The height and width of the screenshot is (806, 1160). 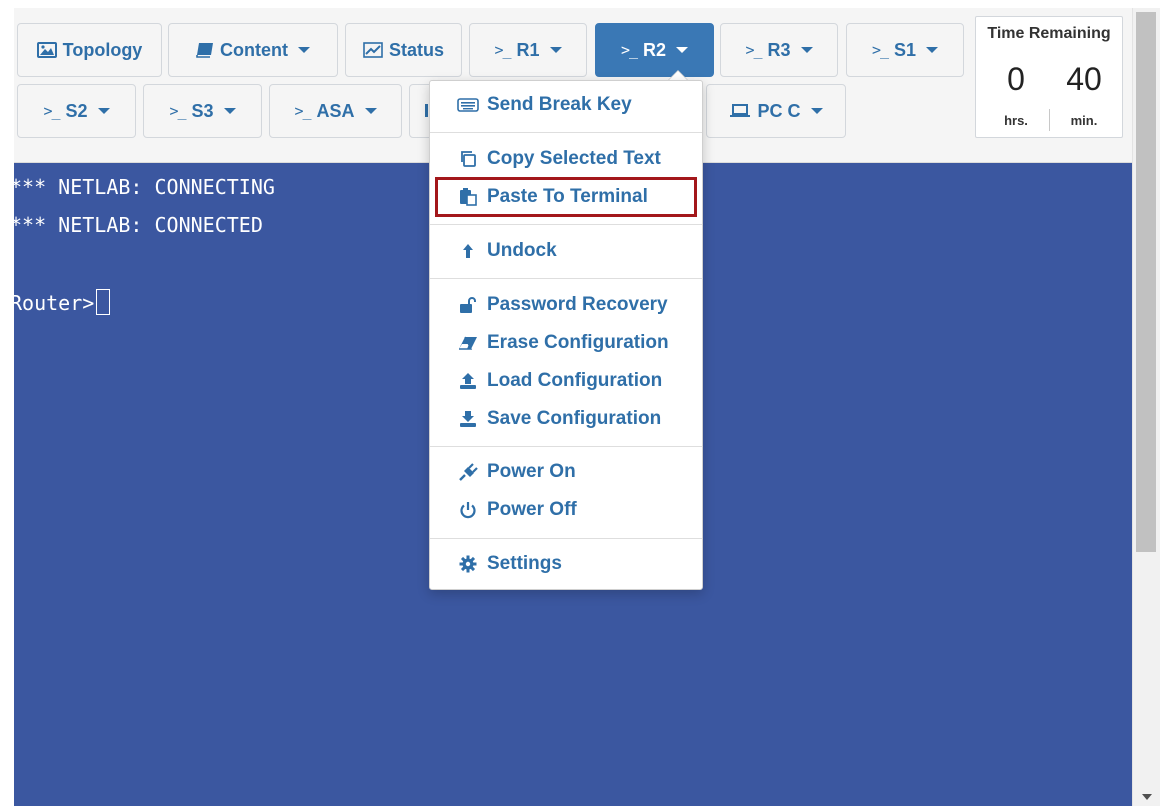 I want to click on download-icon, so click(x=468, y=419).